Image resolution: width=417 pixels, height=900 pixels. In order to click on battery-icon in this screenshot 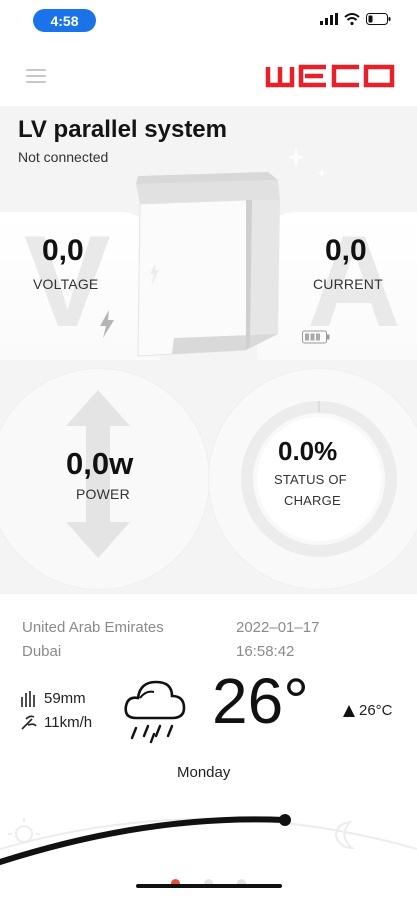, I will do `click(378, 19)`.